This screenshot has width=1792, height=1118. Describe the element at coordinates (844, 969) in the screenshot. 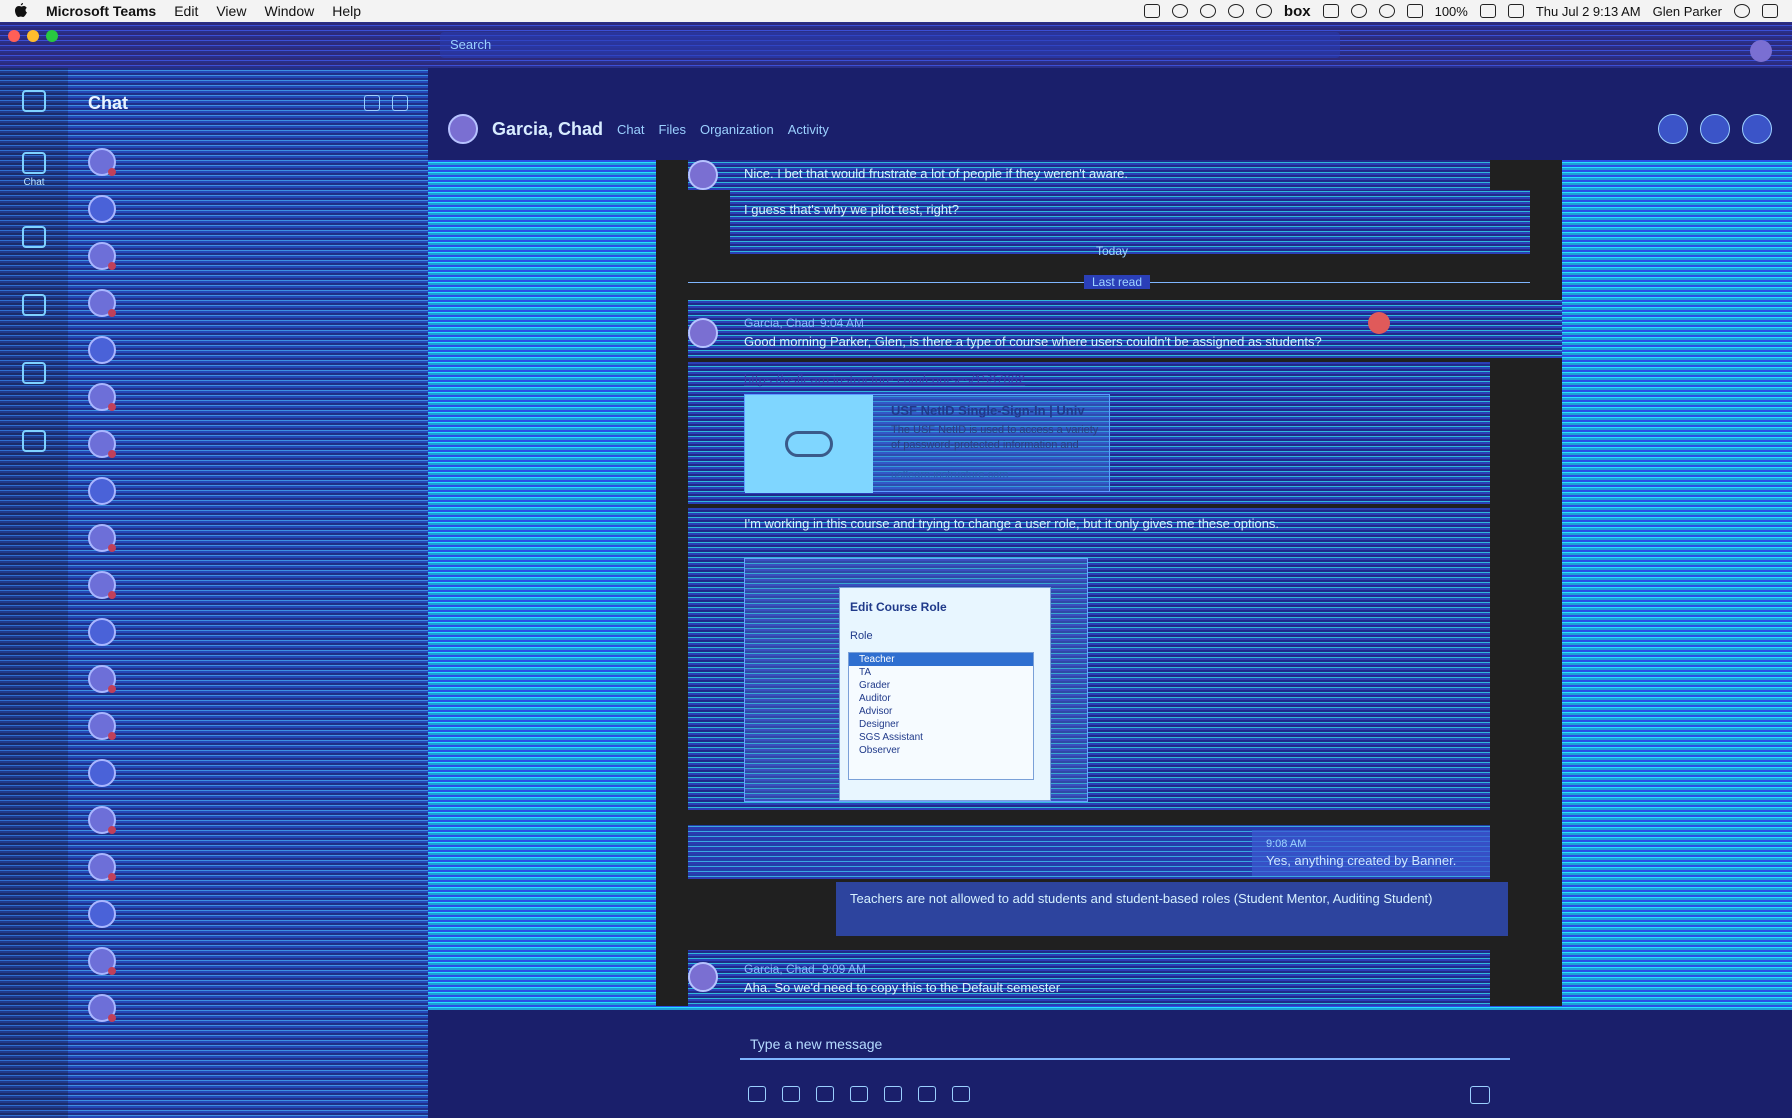

I see `message-time: 9:09 AM` at that location.